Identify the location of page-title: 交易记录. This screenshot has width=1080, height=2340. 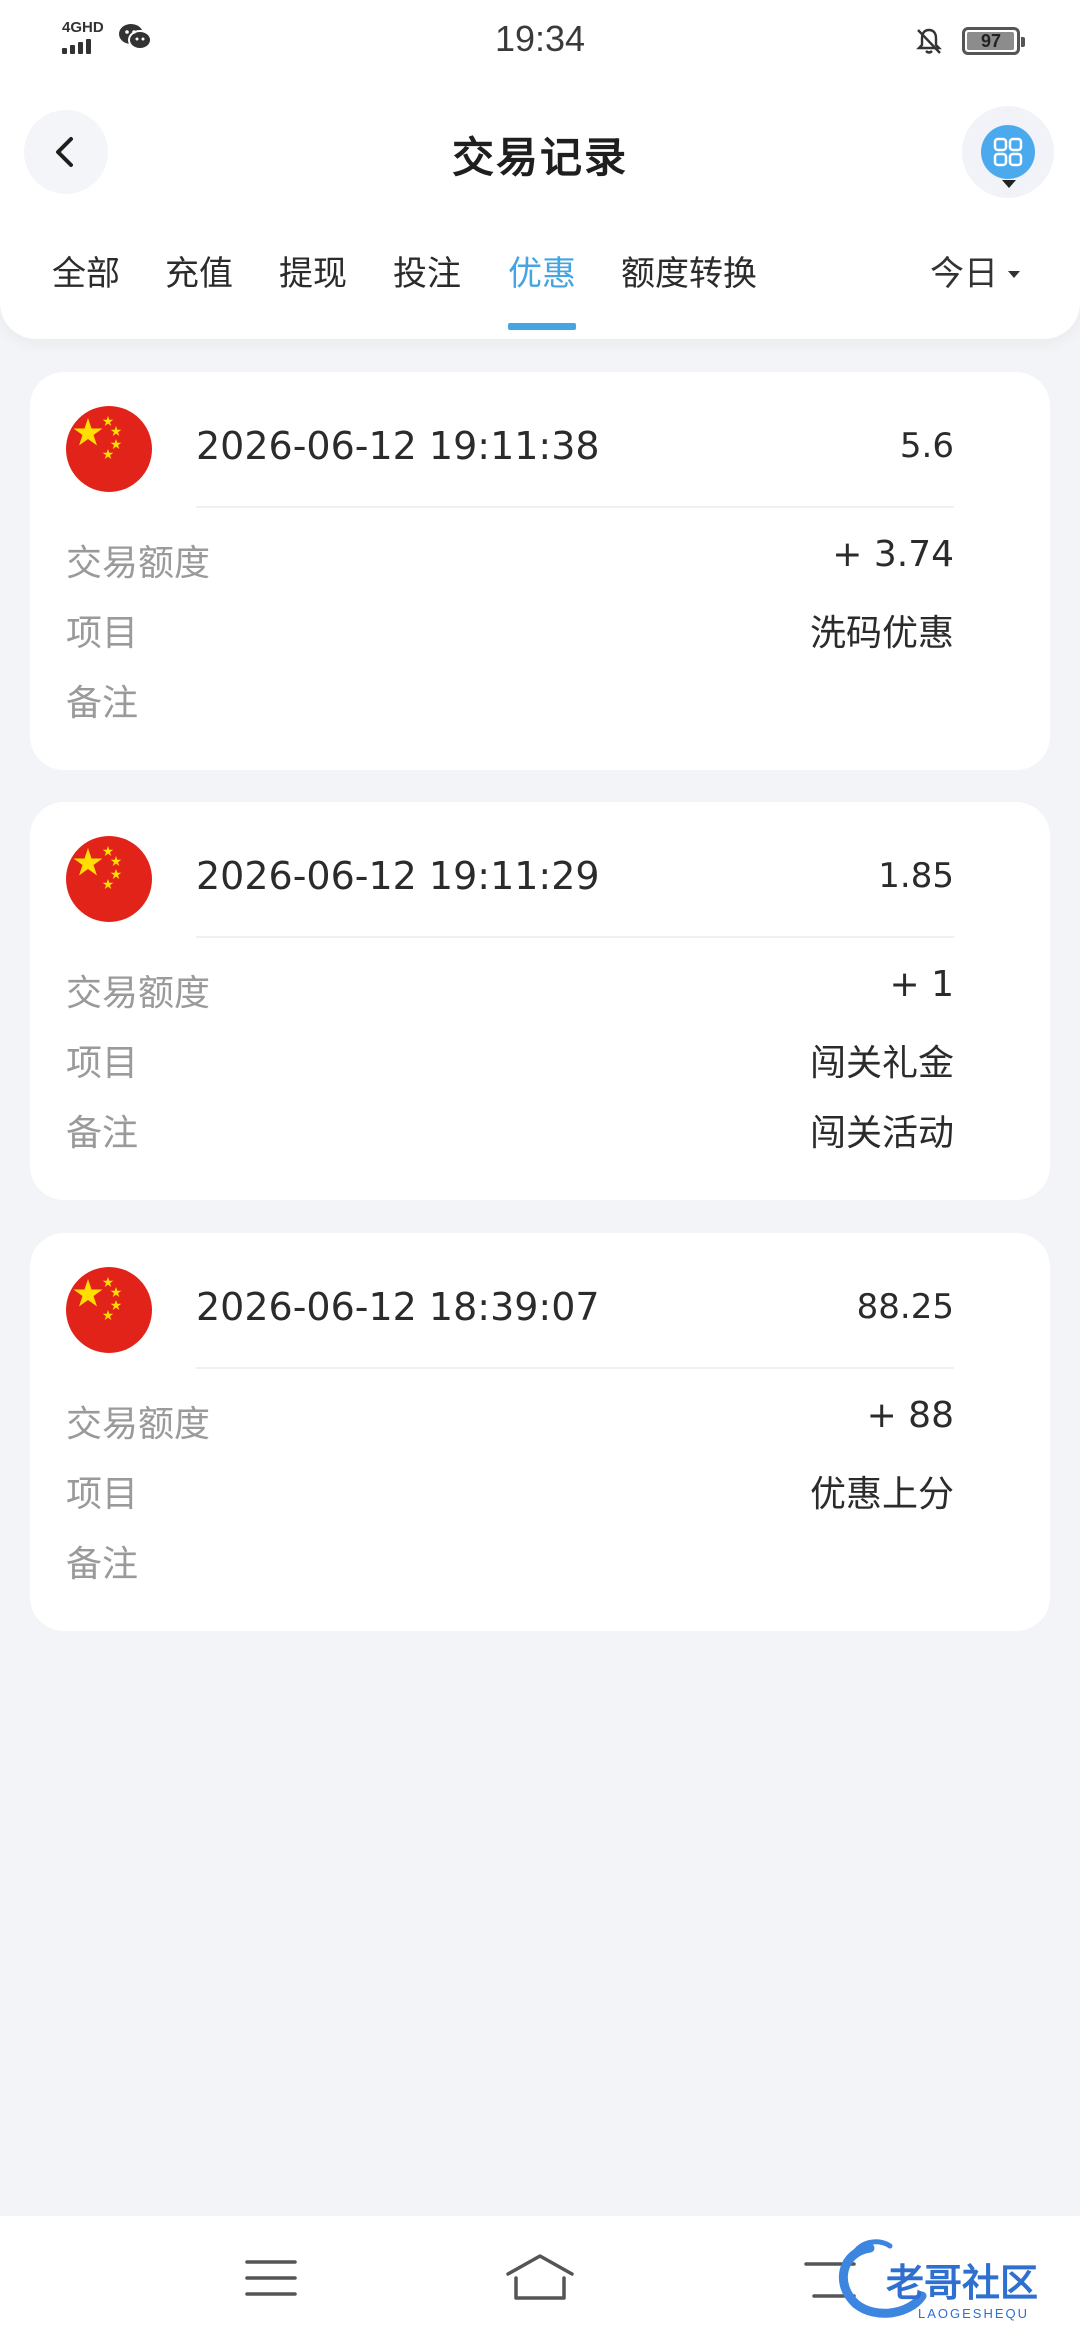
(539, 157).